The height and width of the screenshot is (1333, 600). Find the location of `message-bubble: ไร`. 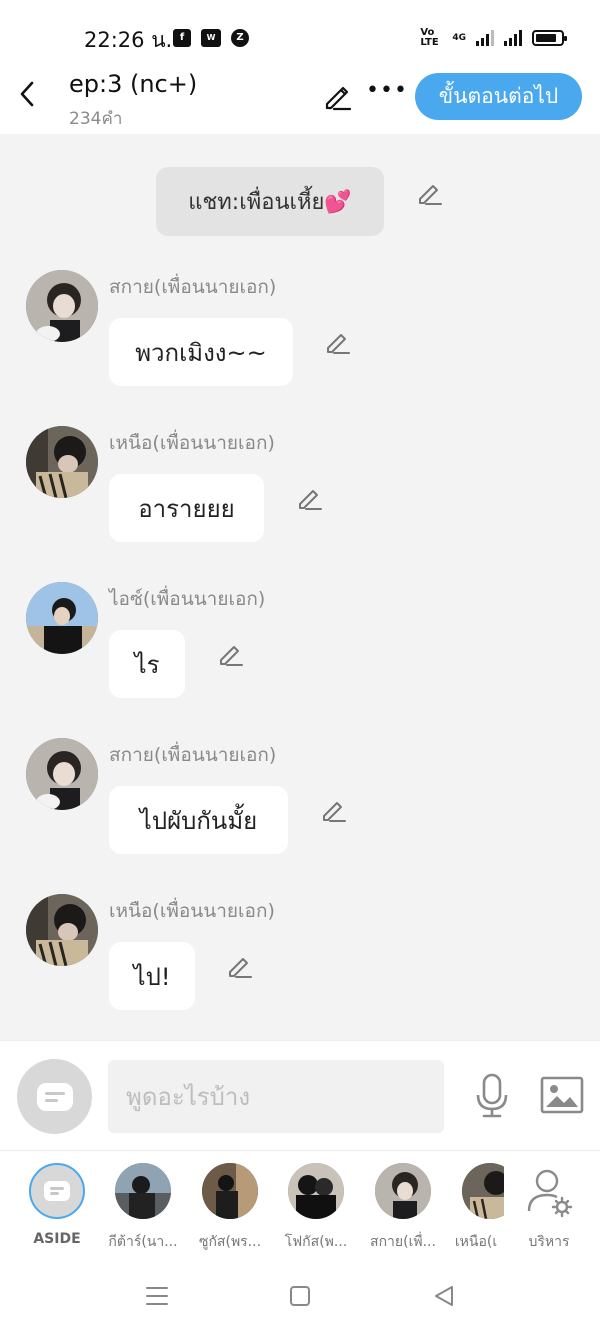

message-bubble: ไร is located at coordinates (147, 664).